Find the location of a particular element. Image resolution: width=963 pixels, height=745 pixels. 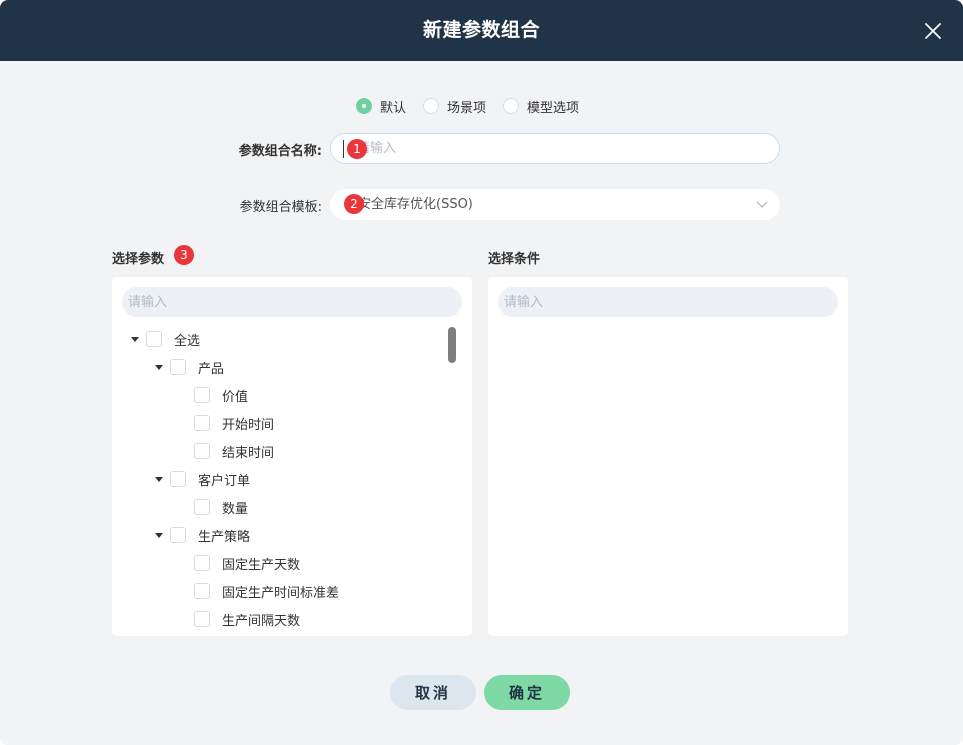

tree-node-production-interval-days: 生产间隔天数 is located at coordinates (247, 619).